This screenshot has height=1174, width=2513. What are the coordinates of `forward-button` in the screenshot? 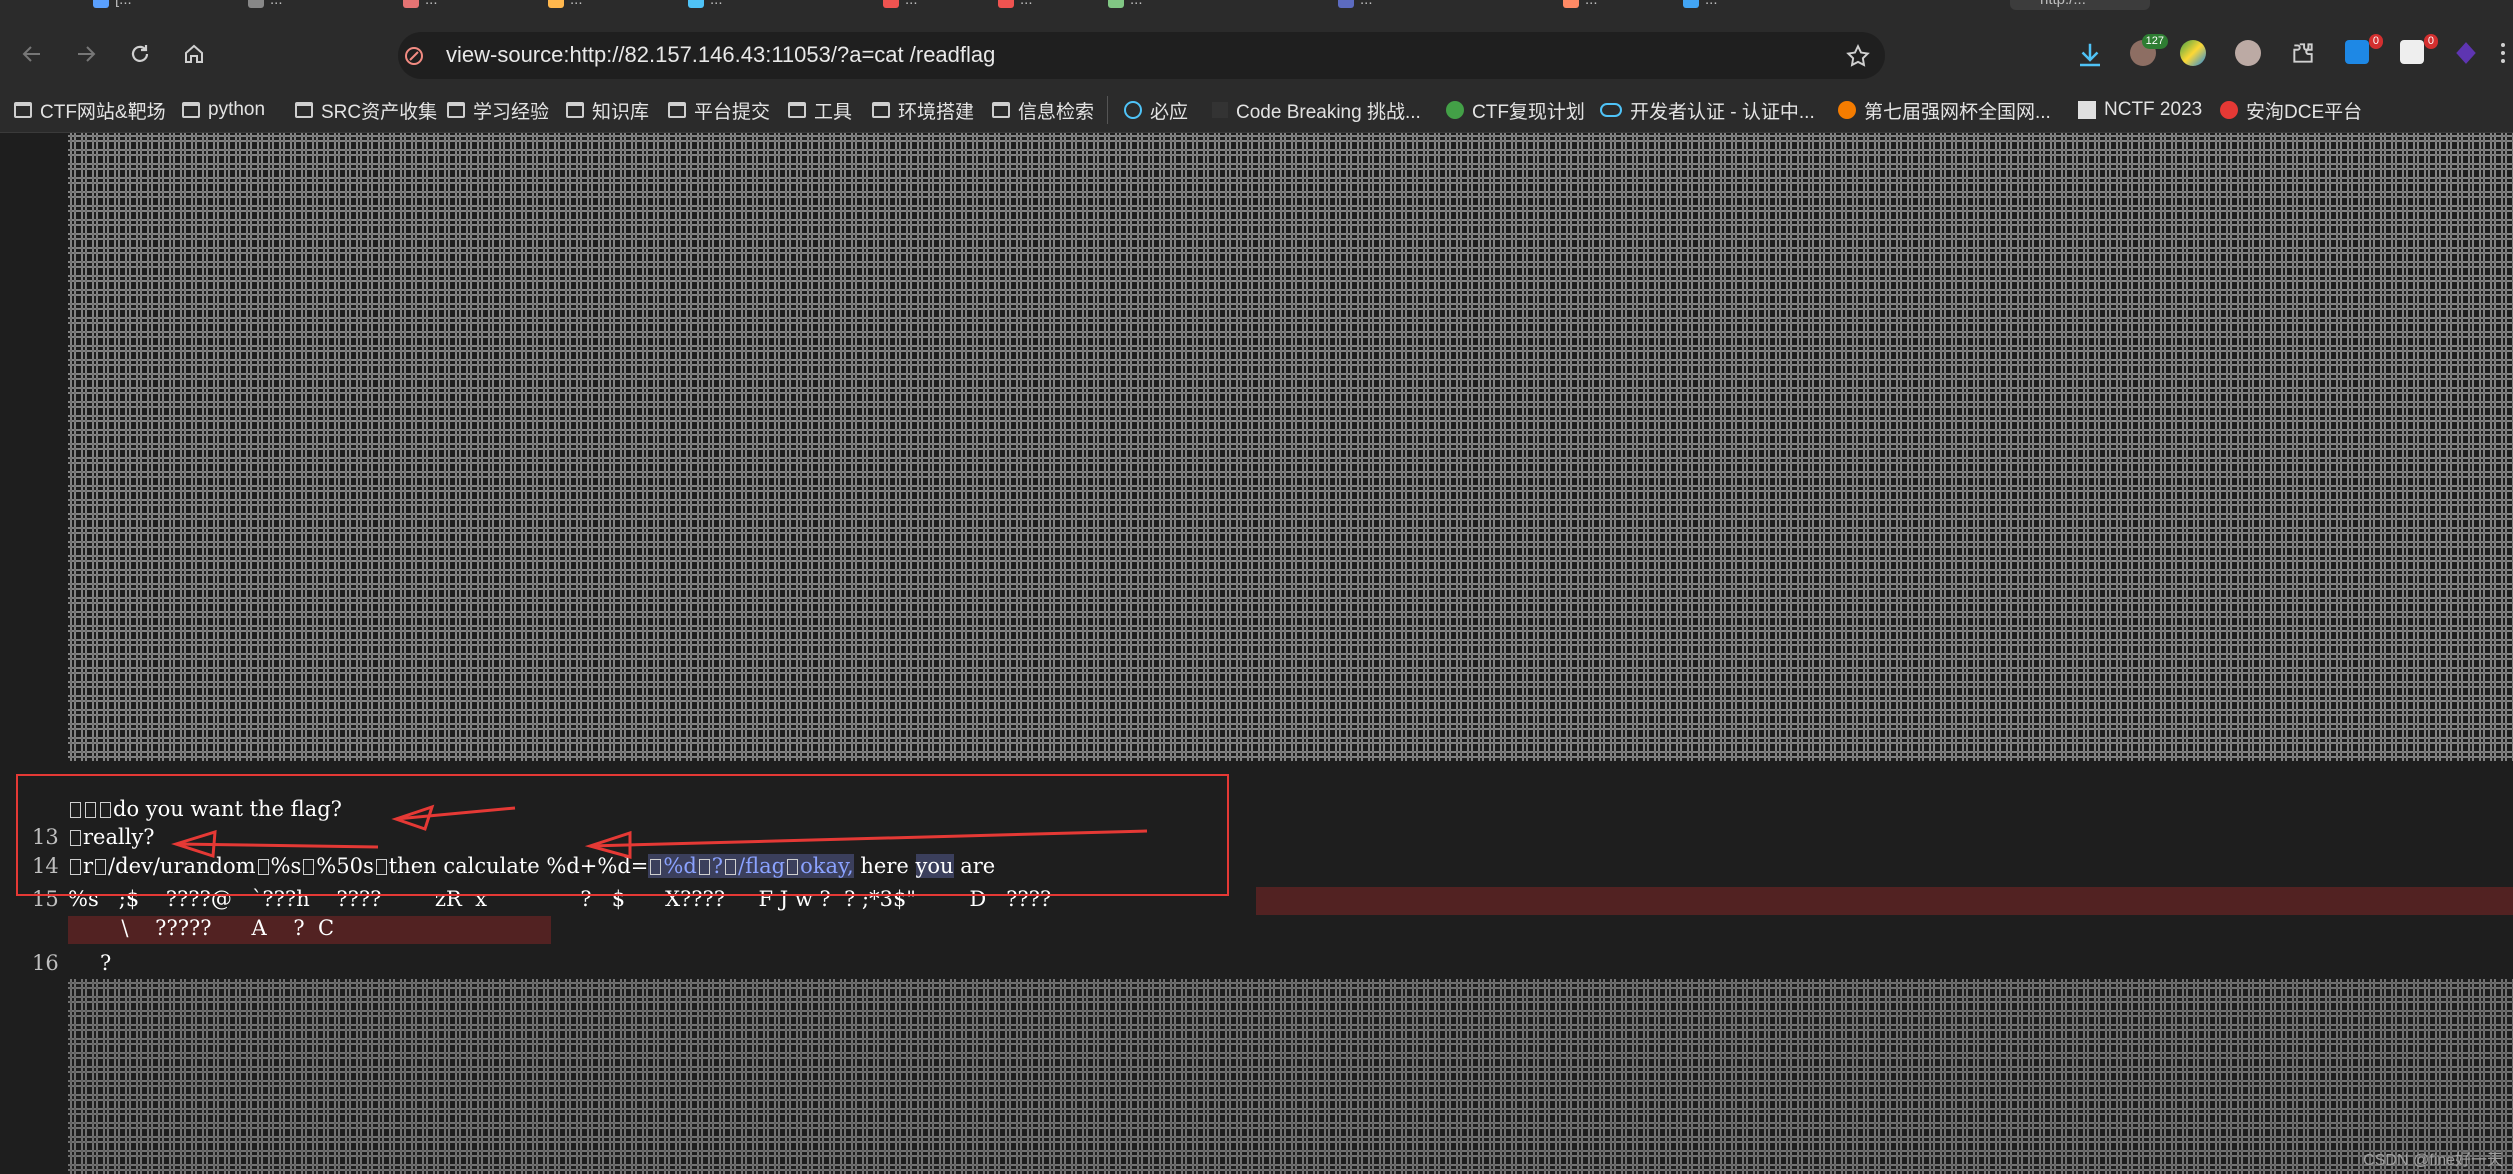 It's located at (86, 54).